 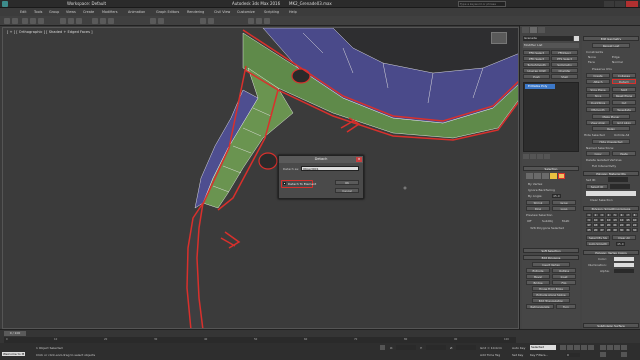 I want to click on grow-button: Grow, so click(x=564, y=202).